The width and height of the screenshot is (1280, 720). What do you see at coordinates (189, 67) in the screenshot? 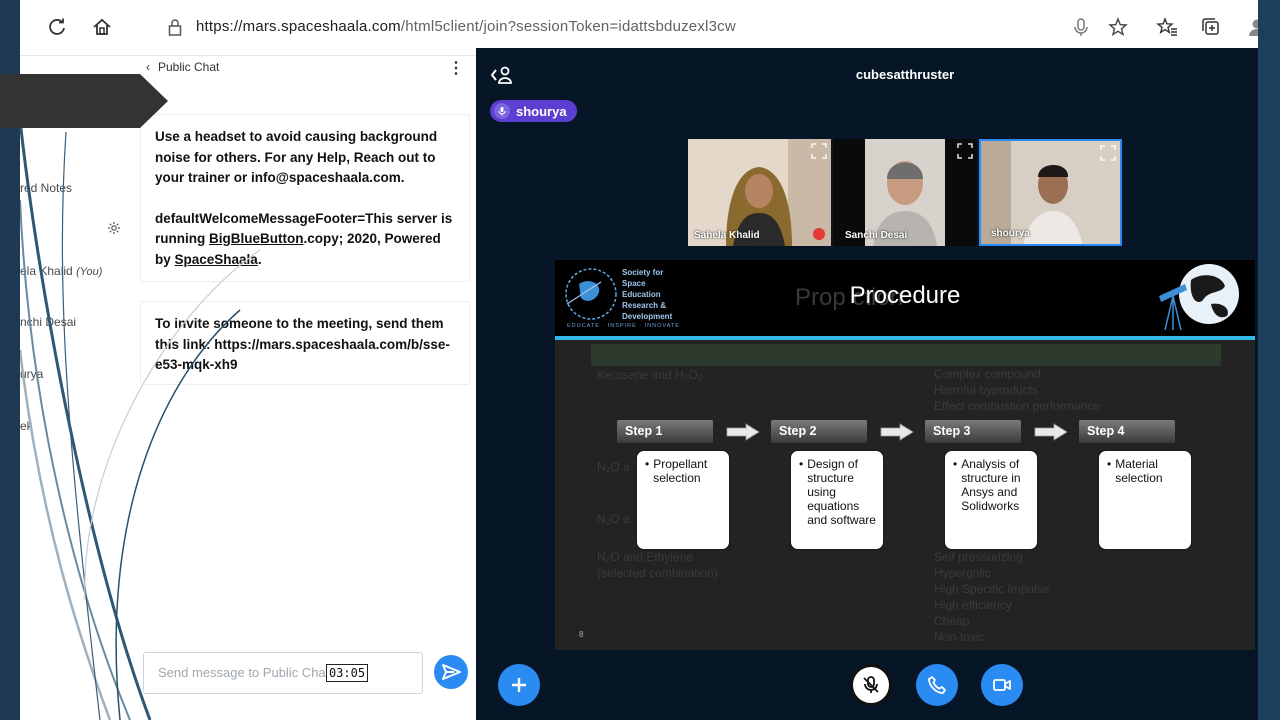
I see `chat-title: Public Chat` at bounding box center [189, 67].